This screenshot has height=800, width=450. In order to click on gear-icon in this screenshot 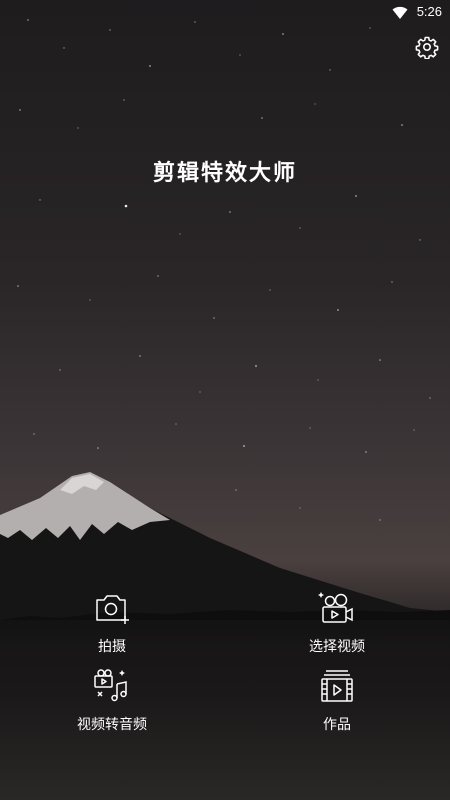, I will do `click(427, 49)`.